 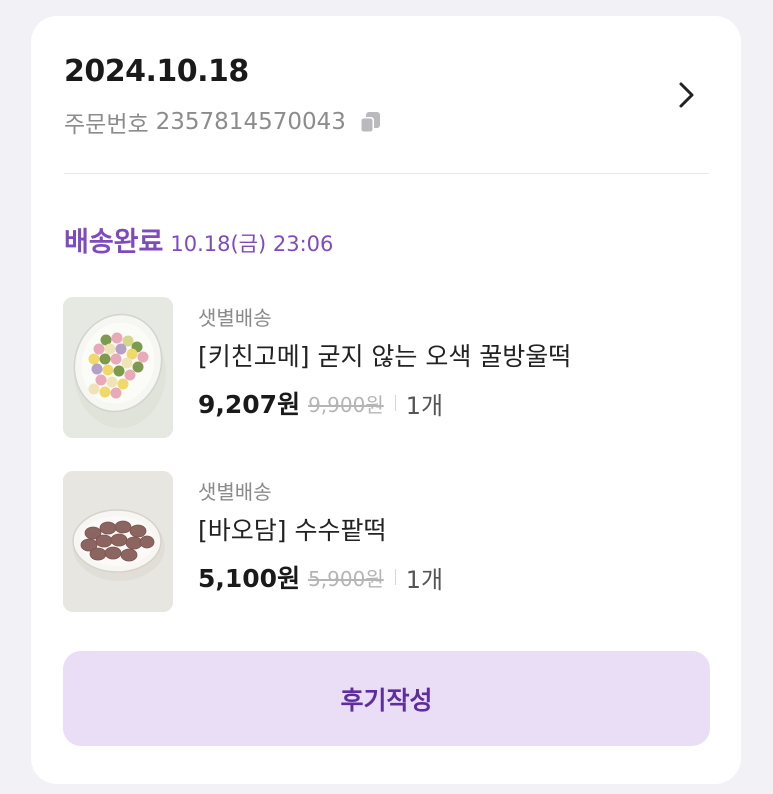 What do you see at coordinates (114, 242) in the screenshot?
I see `status-label: 배송완료` at bounding box center [114, 242].